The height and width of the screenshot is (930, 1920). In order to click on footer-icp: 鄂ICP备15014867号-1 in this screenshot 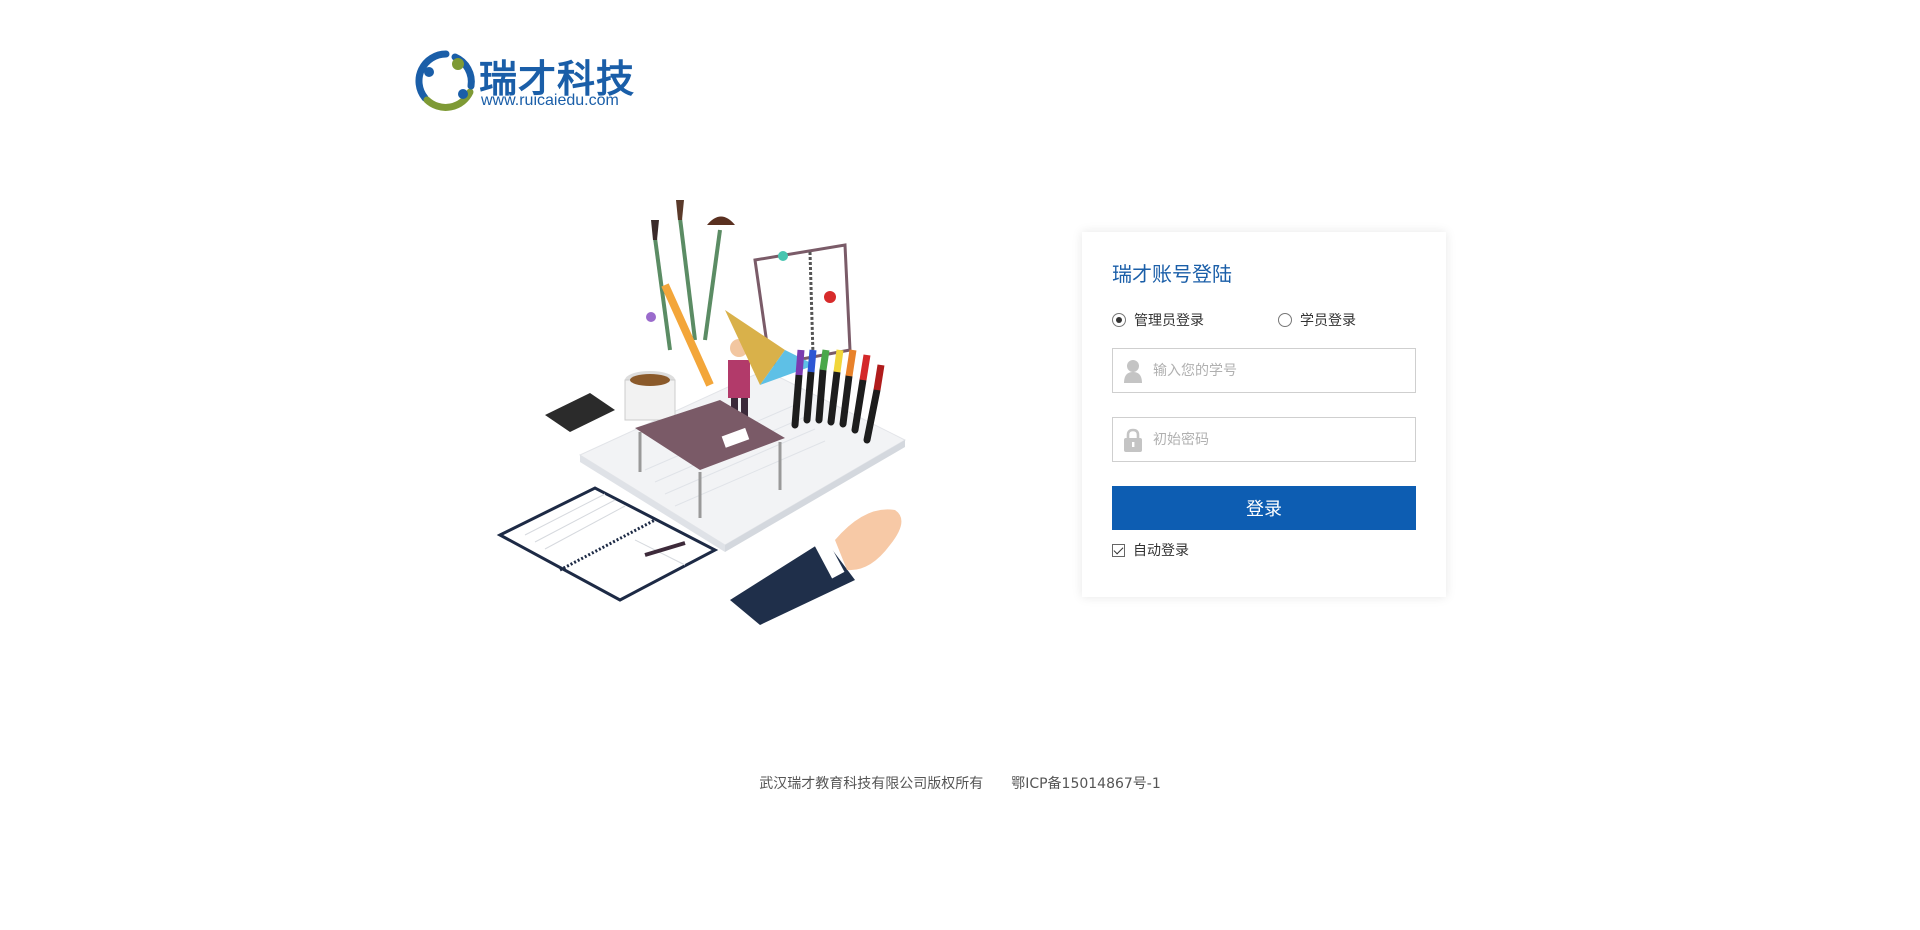, I will do `click(1086, 784)`.